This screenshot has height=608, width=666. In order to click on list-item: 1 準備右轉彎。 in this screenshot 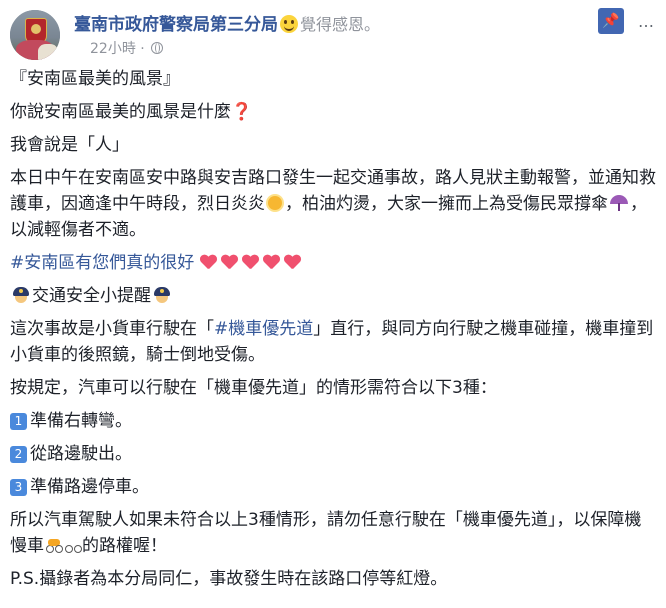, I will do `click(333, 421)`.